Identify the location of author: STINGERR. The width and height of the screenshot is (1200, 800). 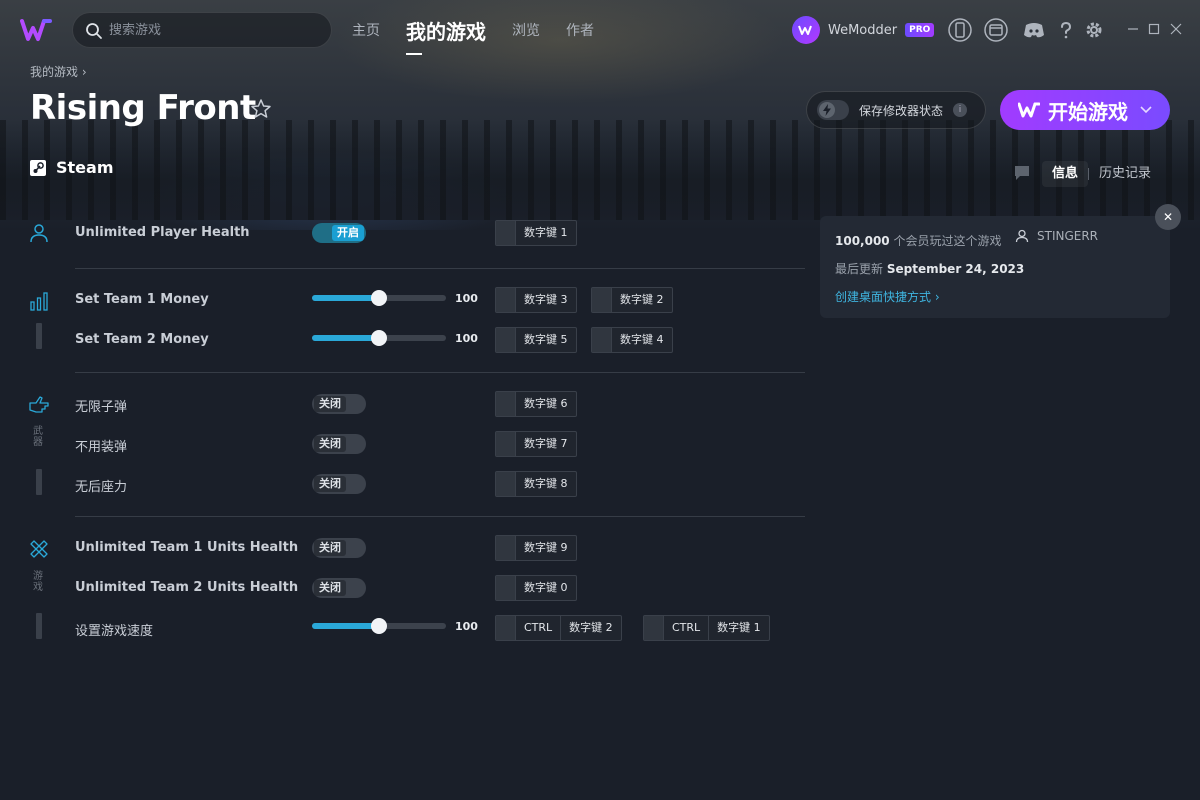
(1056, 236).